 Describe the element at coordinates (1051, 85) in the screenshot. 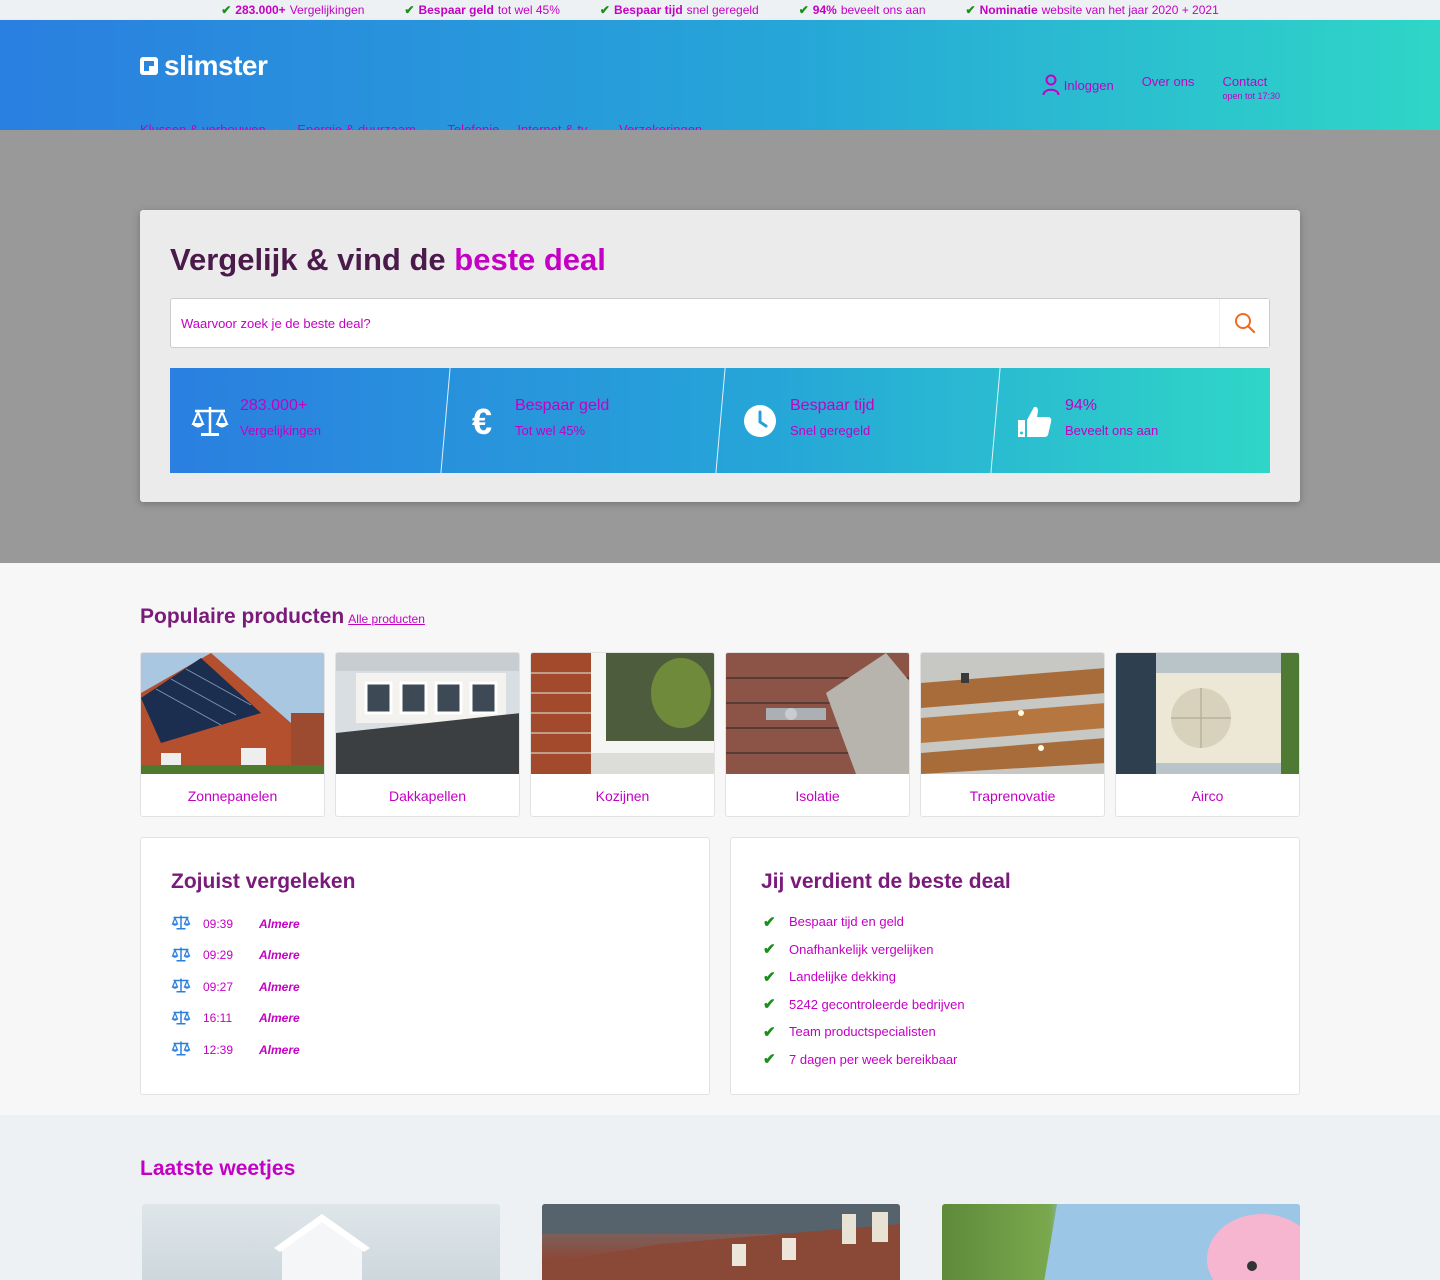

I see `user-icon` at that location.